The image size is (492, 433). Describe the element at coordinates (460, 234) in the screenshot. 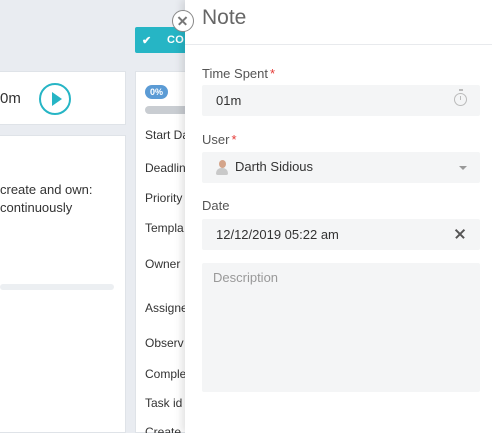

I see `clear-icon` at that location.